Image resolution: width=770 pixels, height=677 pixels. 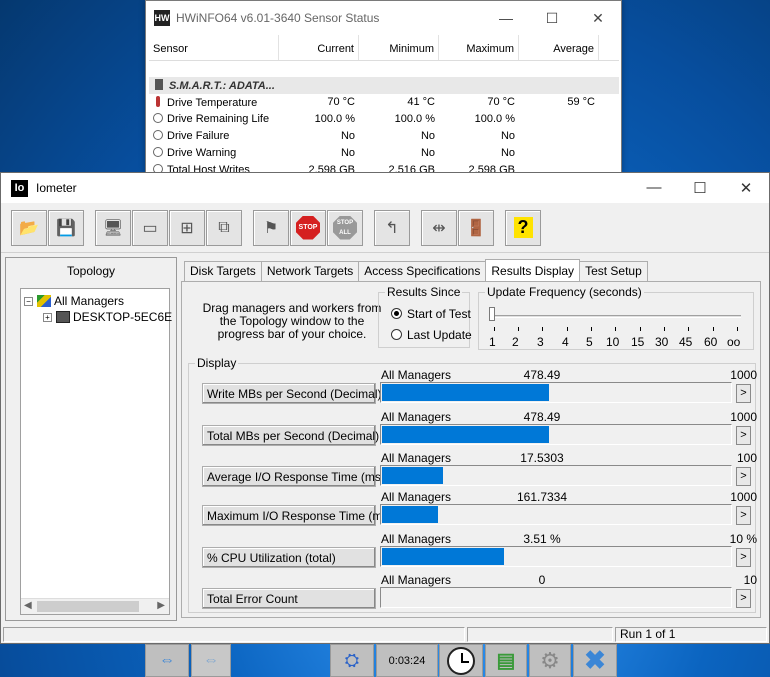 What do you see at coordinates (595, 660) in the screenshot?
I see `cancel-button: ✖` at bounding box center [595, 660].